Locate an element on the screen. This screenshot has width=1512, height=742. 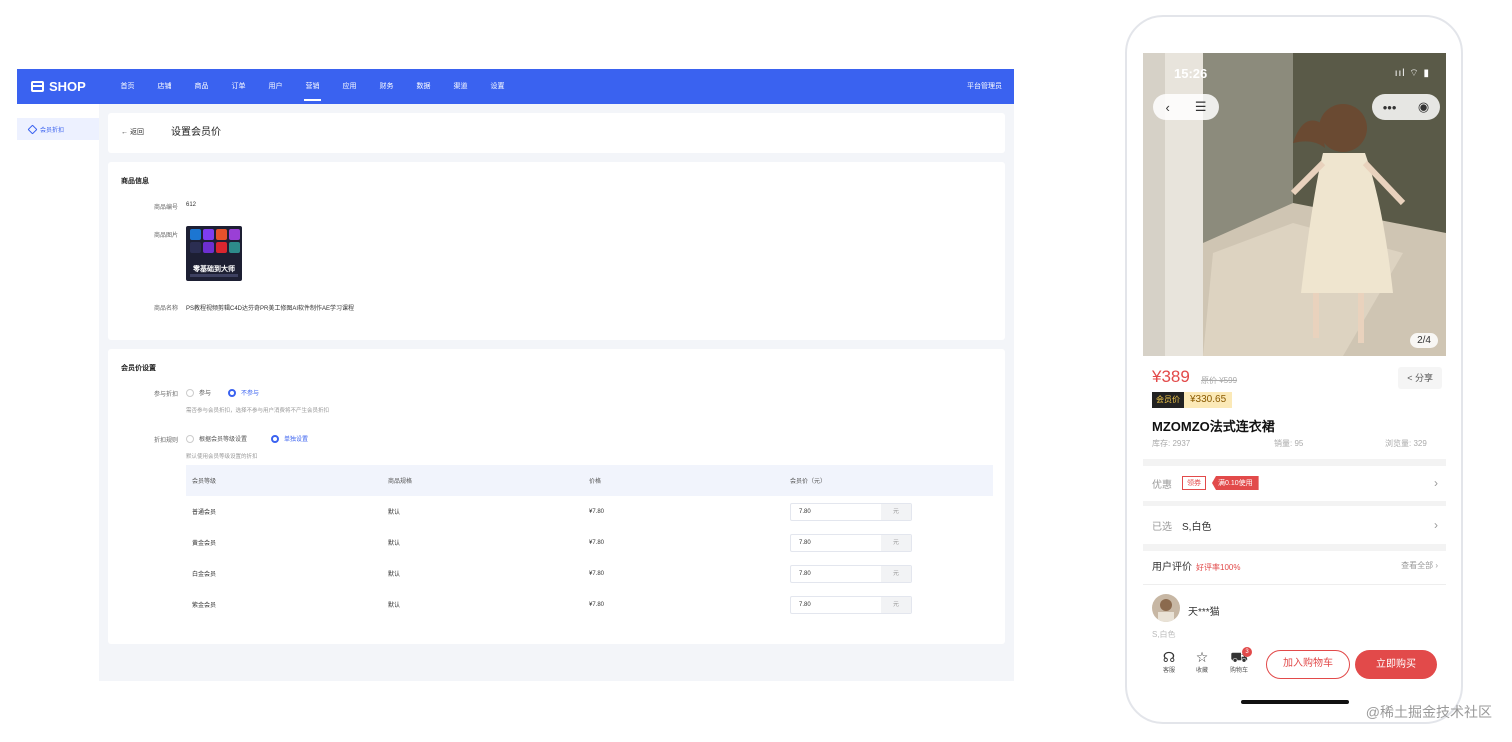
radio-join: 参与 is located at coordinates (198, 392).